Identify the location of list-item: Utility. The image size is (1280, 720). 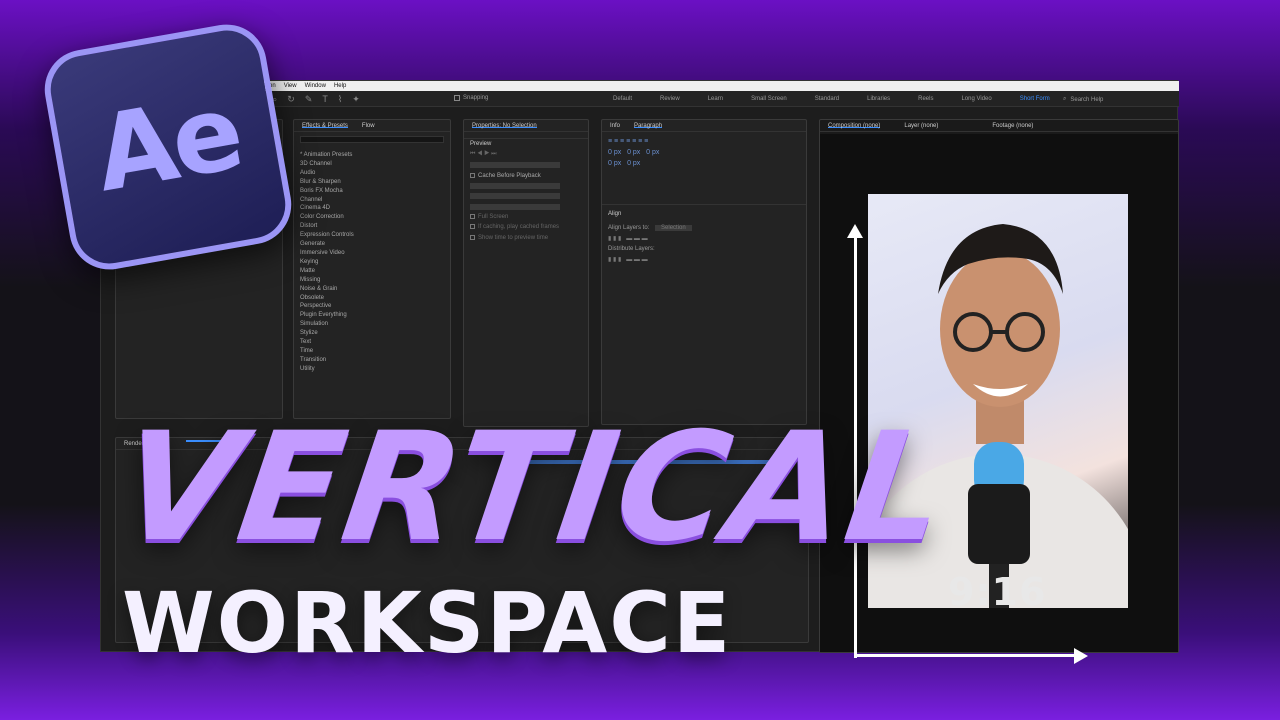
(372, 369).